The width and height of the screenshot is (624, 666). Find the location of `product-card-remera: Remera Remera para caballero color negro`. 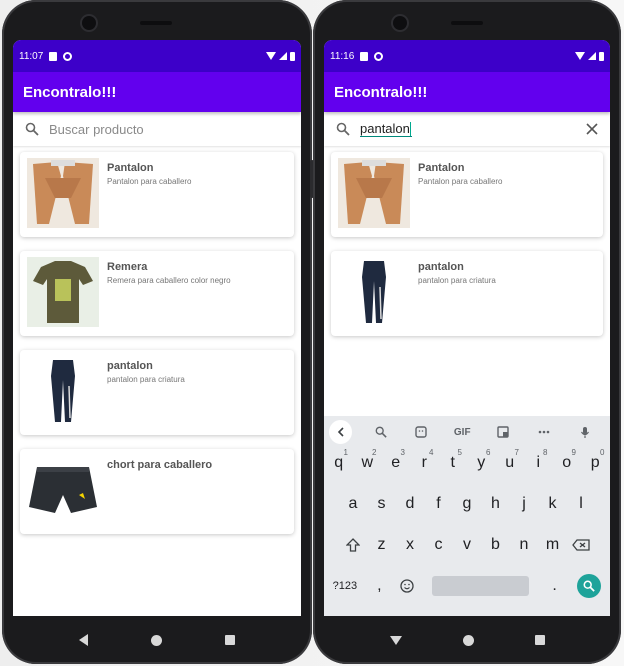

product-card-remera: Remera Remera para caballero color negro is located at coordinates (157, 293).